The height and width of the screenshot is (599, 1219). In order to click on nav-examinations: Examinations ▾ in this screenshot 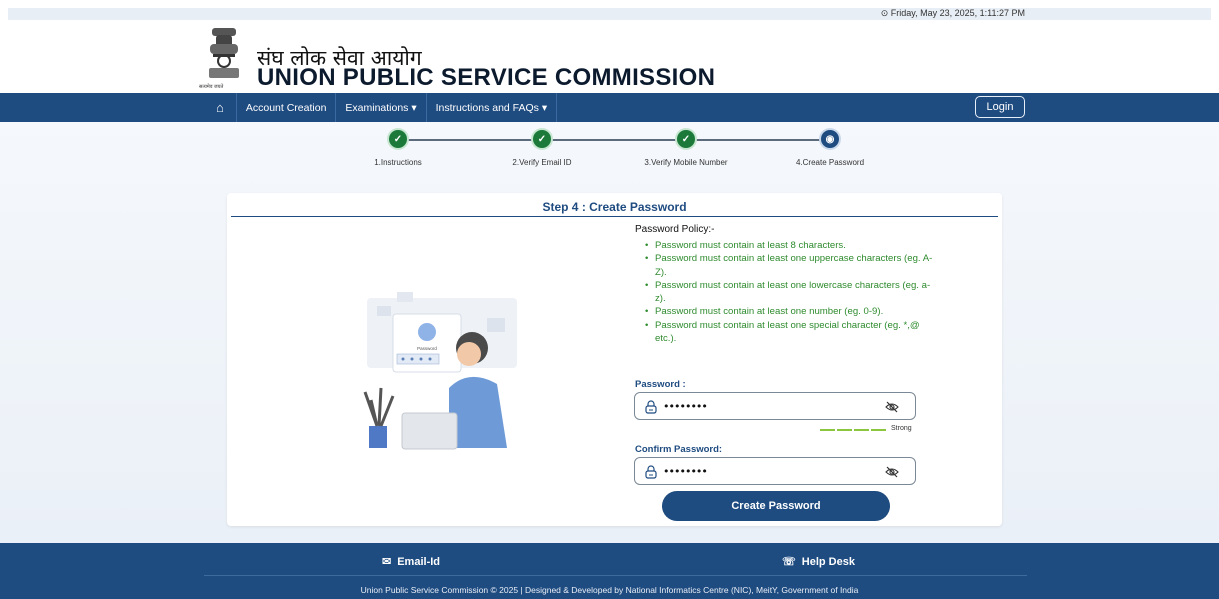, I will do `click(381, 107)`.